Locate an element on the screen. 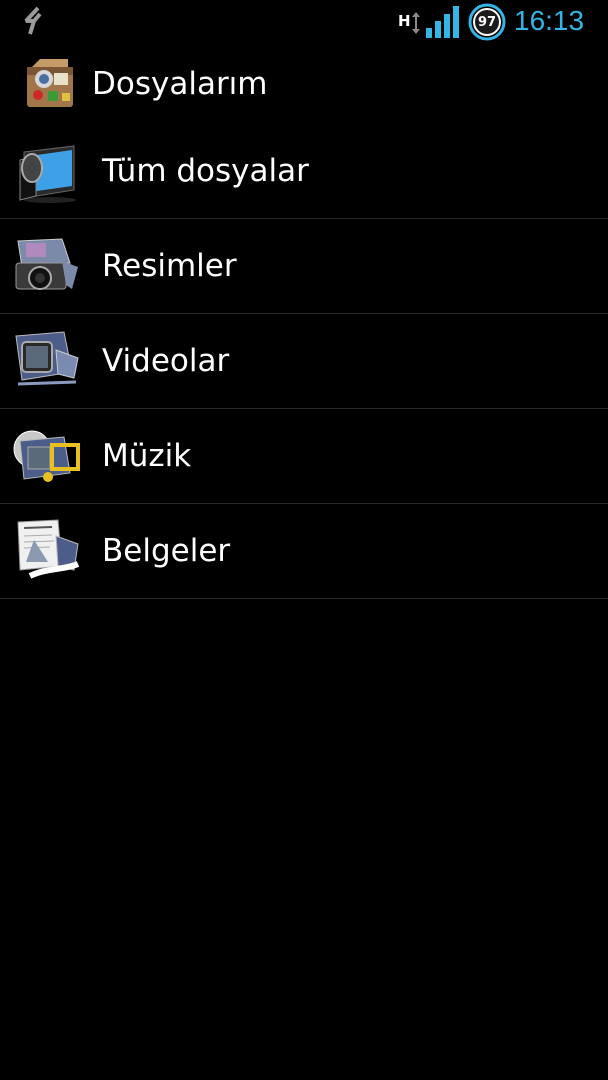 This screenshot has height=1080, width=608. music-icon is located at coordinates (46, 456).